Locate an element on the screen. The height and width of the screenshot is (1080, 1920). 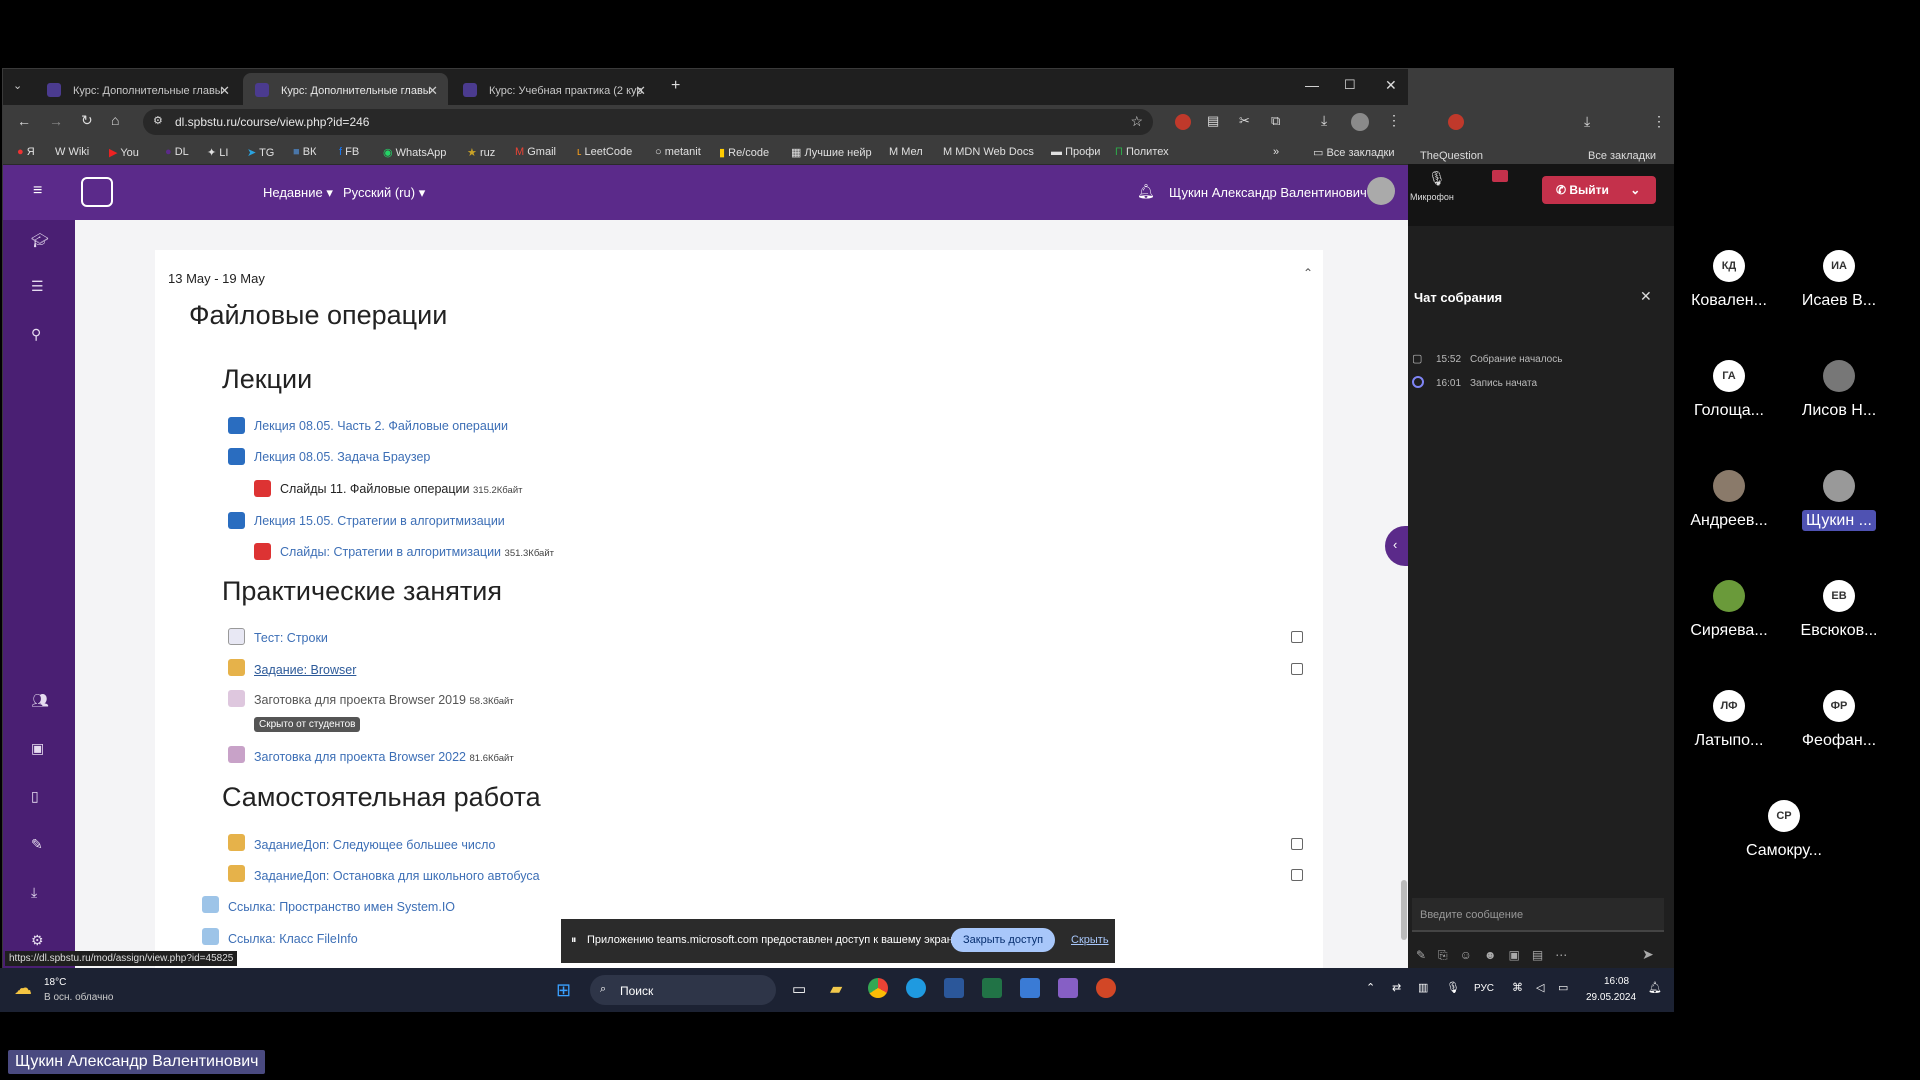
bookmark-item: П Политех is located at coordinates (1142, 152).